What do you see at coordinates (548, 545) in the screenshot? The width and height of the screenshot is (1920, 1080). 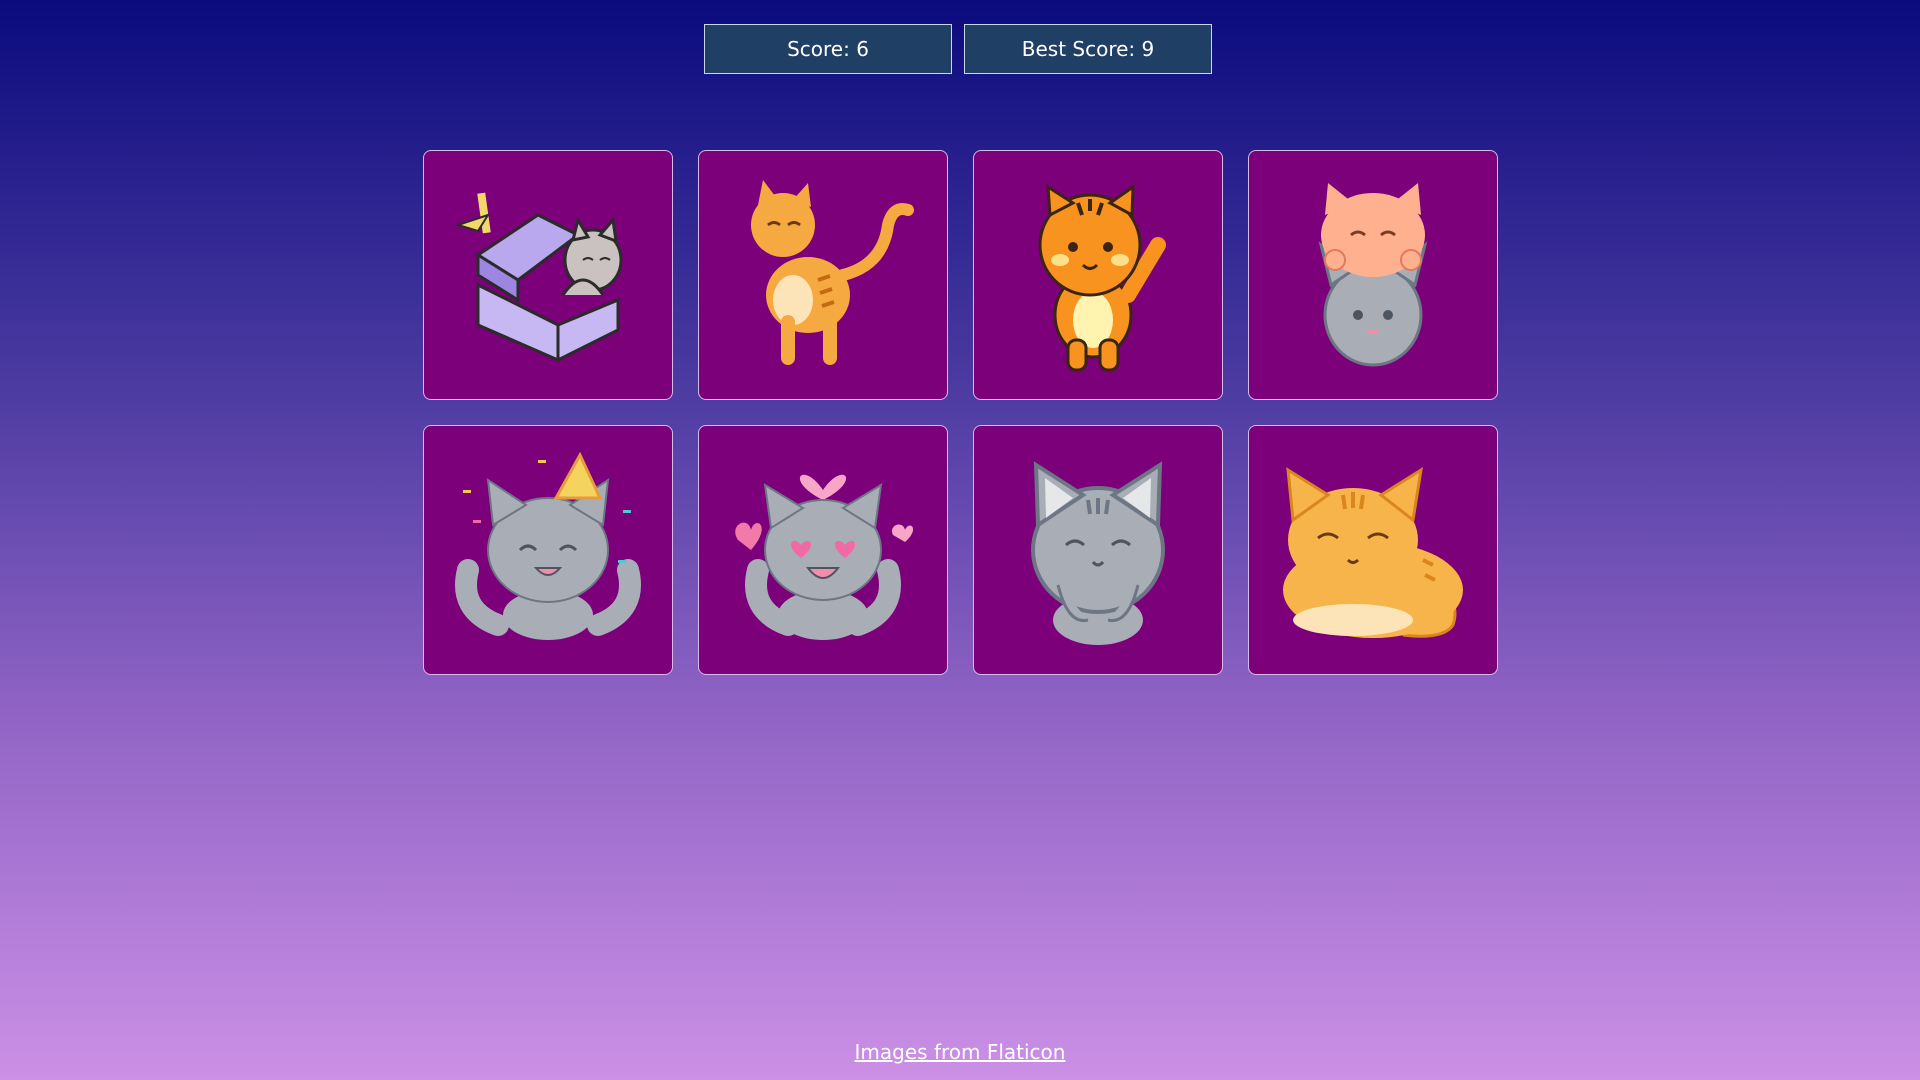 I see `party-cat-icon` at bounding box center [548, 545].